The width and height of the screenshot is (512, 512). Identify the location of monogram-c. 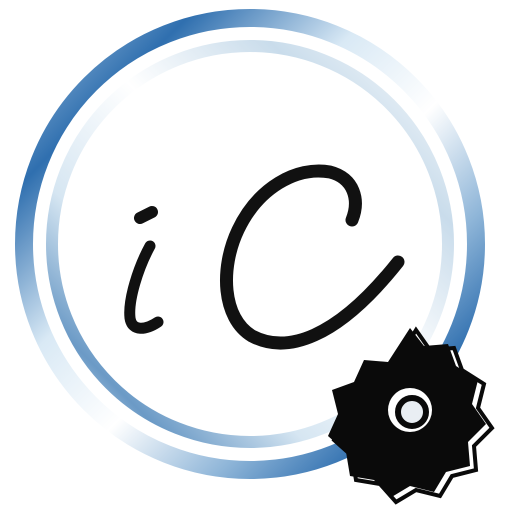
(312, 257).